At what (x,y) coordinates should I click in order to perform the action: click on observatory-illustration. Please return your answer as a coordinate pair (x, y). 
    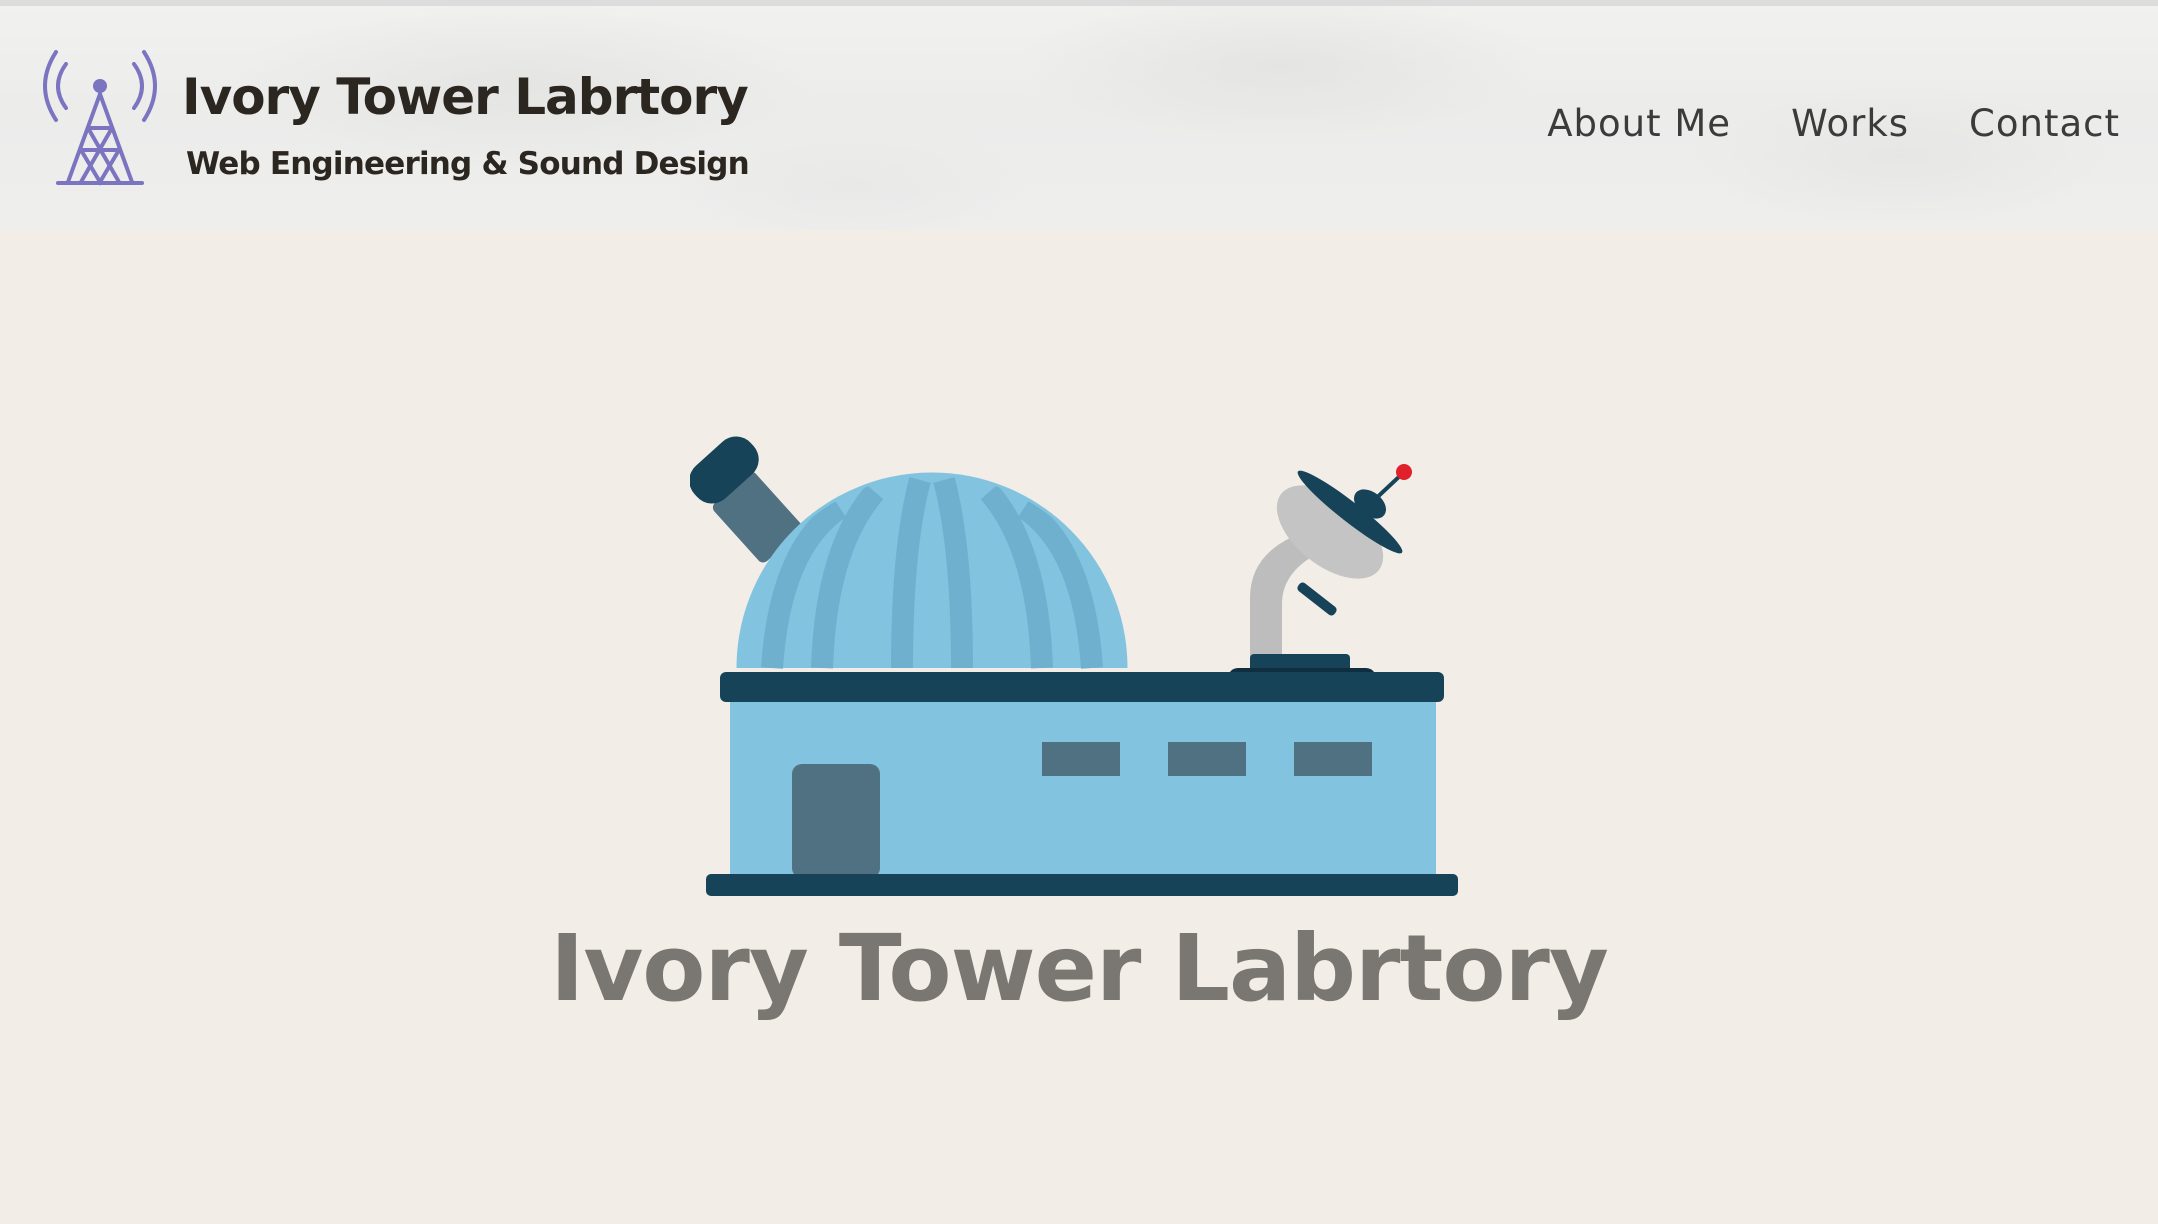
    Looking at the image, I should click on (1074, 666).